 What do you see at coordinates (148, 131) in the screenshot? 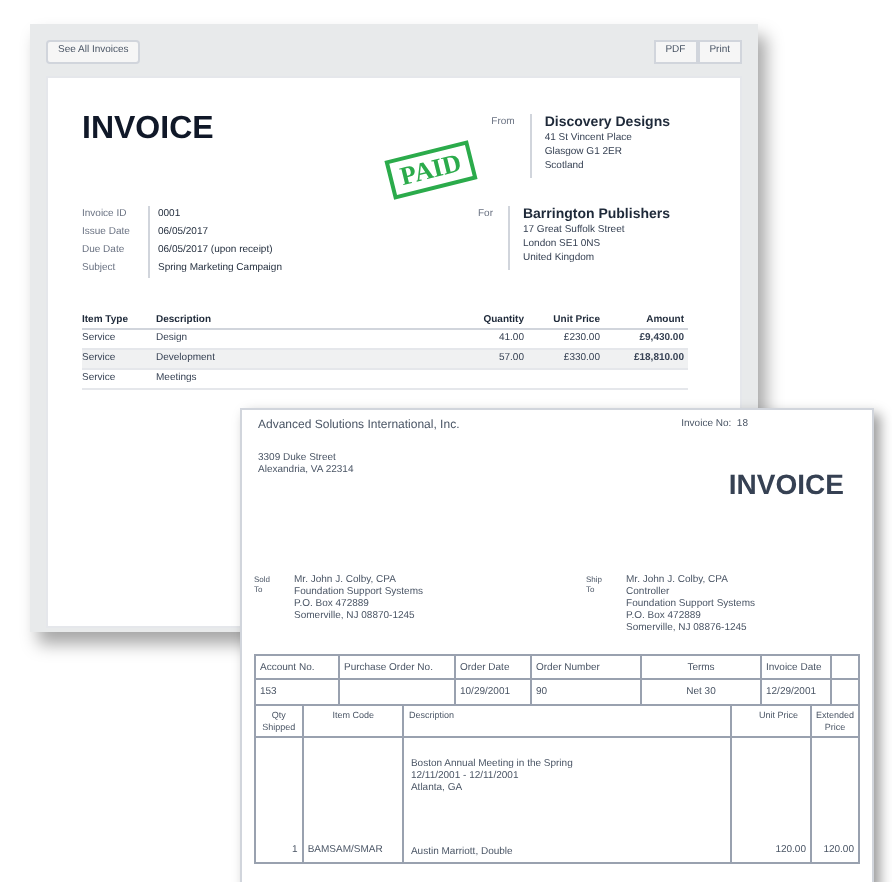
I see `invoice-heading: INVOICE` at bounding box center [148, 131].